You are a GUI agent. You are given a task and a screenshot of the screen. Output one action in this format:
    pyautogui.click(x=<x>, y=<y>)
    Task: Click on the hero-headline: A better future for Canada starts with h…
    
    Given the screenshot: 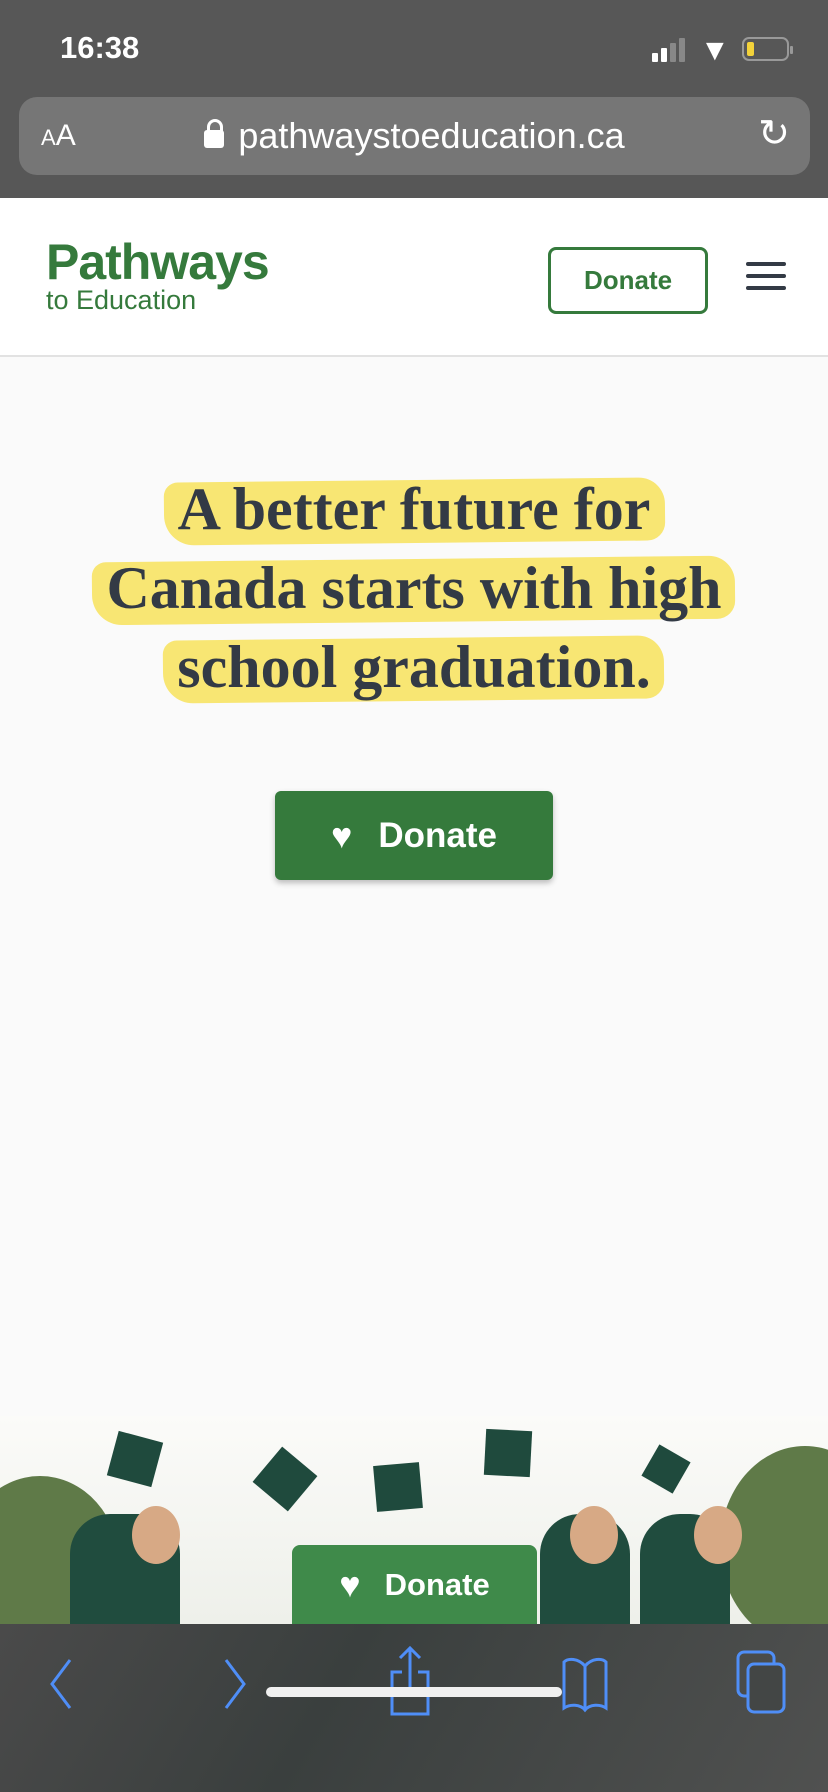 What is the action you would take?
    pyautogui.click(x=414, y=588)
    